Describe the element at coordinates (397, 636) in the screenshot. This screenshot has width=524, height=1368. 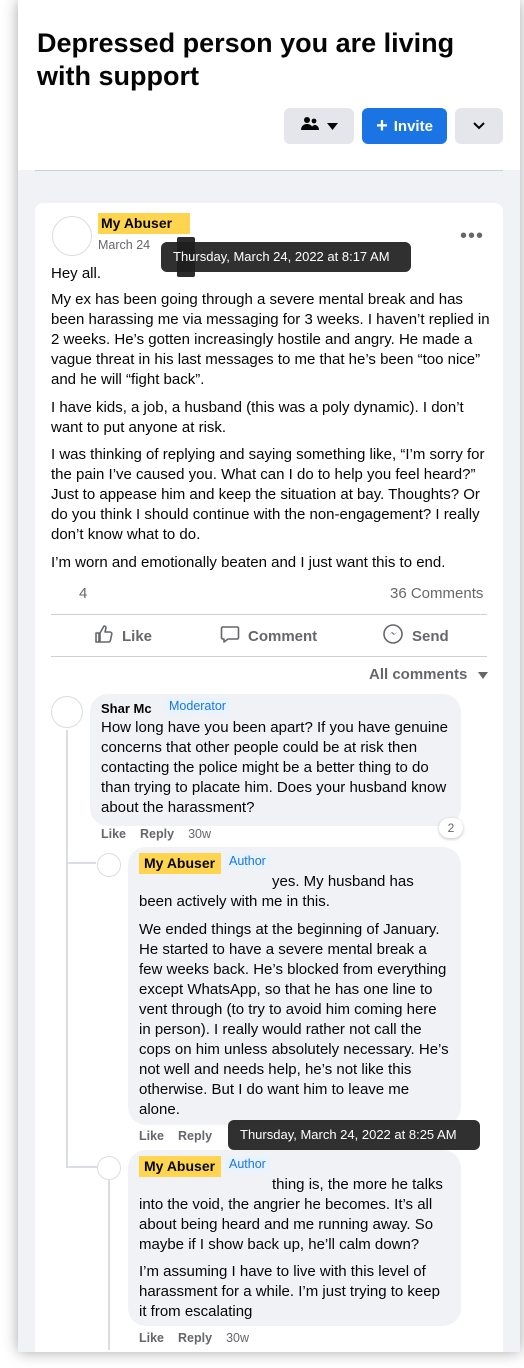
I see `messenger-icon` at that location.